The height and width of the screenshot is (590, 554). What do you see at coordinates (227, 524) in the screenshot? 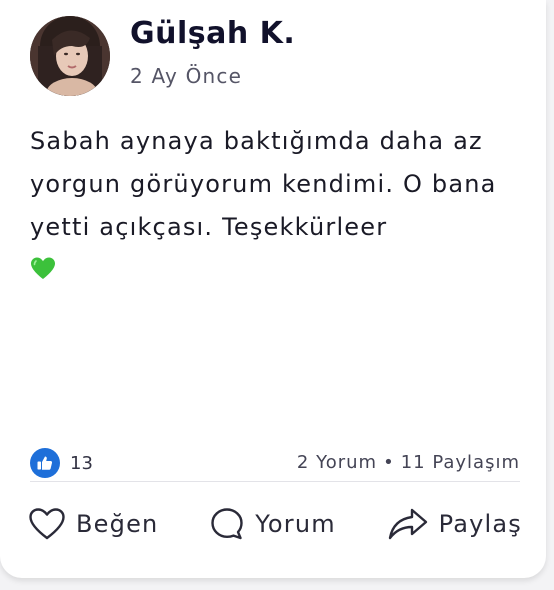
I see `comment-bubble-icon` at bounding box center [227, 524].